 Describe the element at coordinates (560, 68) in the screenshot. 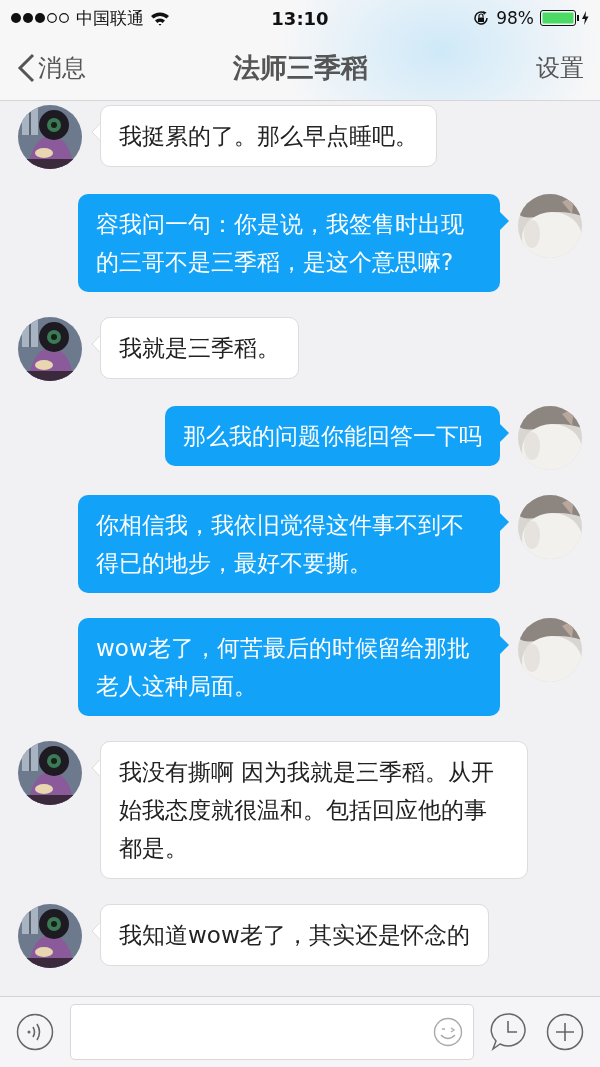

I see `settings-link: 设置` at that location.